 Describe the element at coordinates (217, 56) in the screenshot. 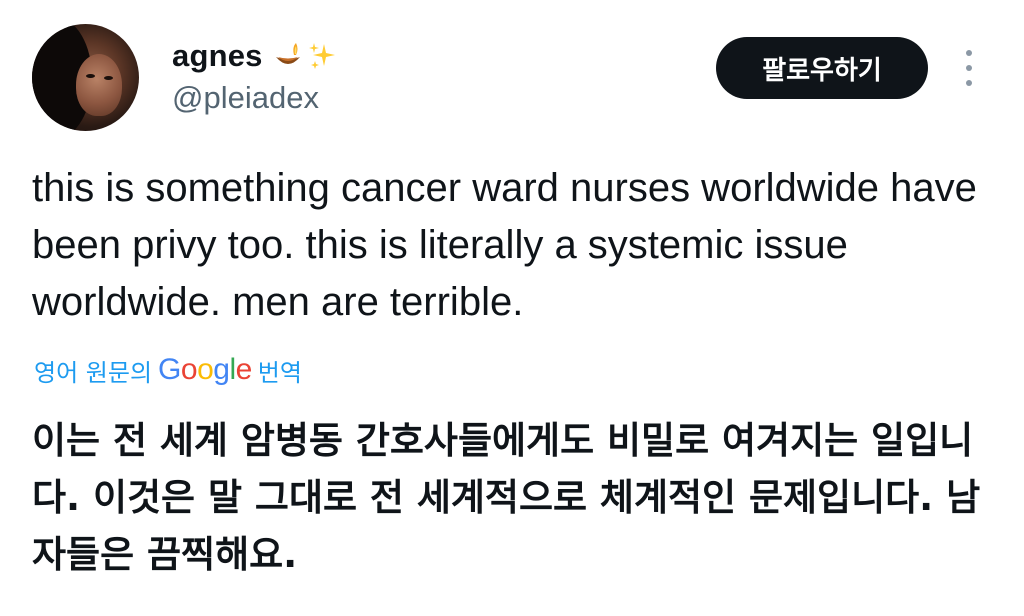

I see `display-name: agnes` at that location.